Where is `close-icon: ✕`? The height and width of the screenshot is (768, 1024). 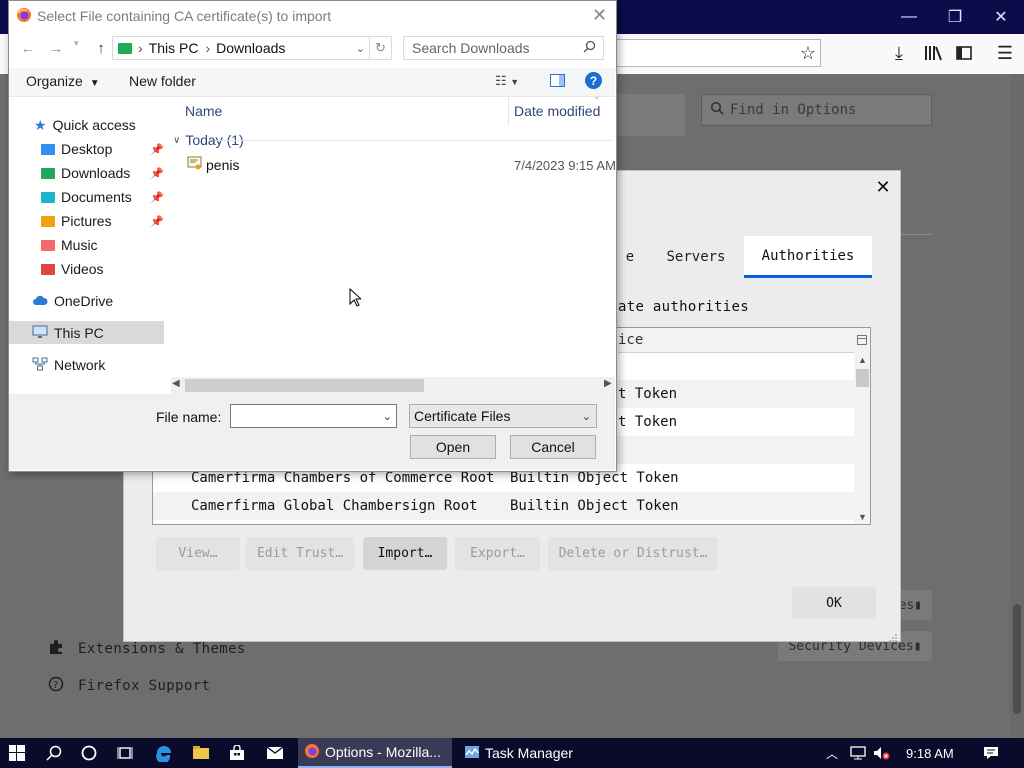
close-icon: ✕ is located at coordinates (882, 187).